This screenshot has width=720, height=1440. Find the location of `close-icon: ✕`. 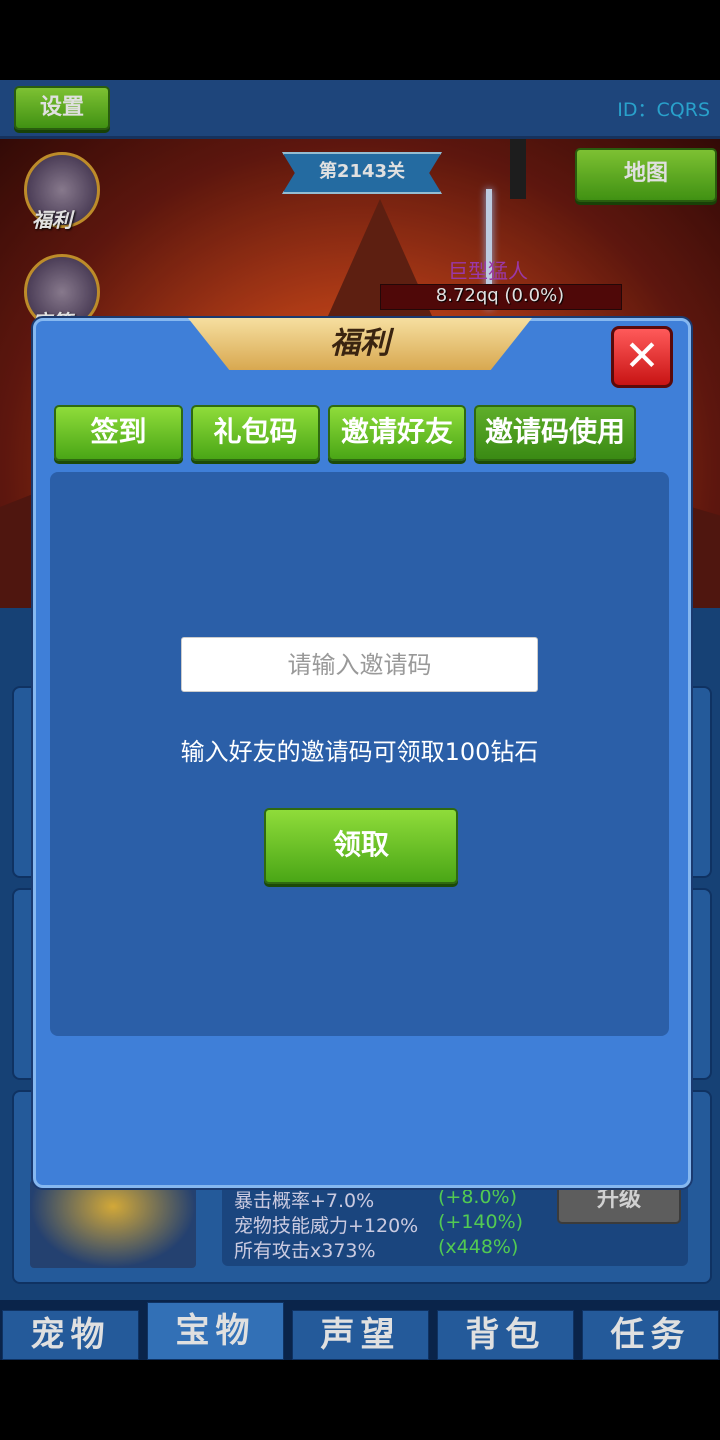

close-icon: ✕ is located at coordinates (642, 357).